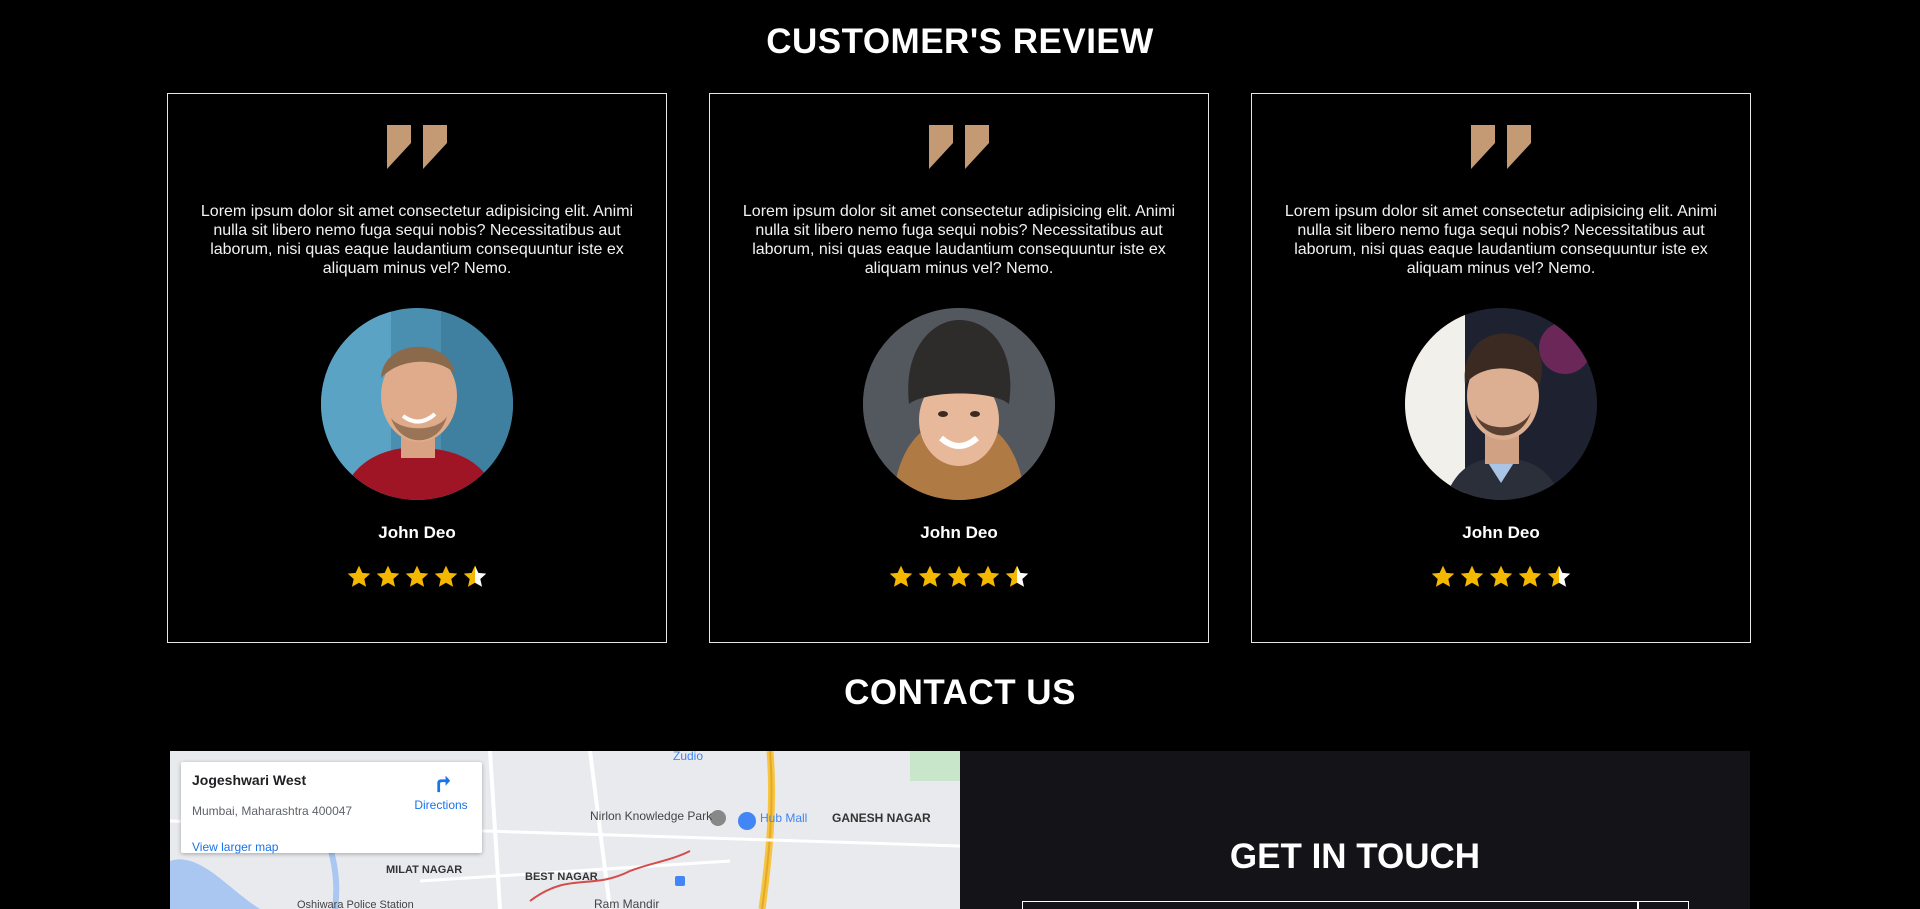 The image size is (1920, 909). What do you see at coordinates (249, 780) in the screenshot?
I see `map-place-name: Jogeshwari West` at bounding box center [249, 780].